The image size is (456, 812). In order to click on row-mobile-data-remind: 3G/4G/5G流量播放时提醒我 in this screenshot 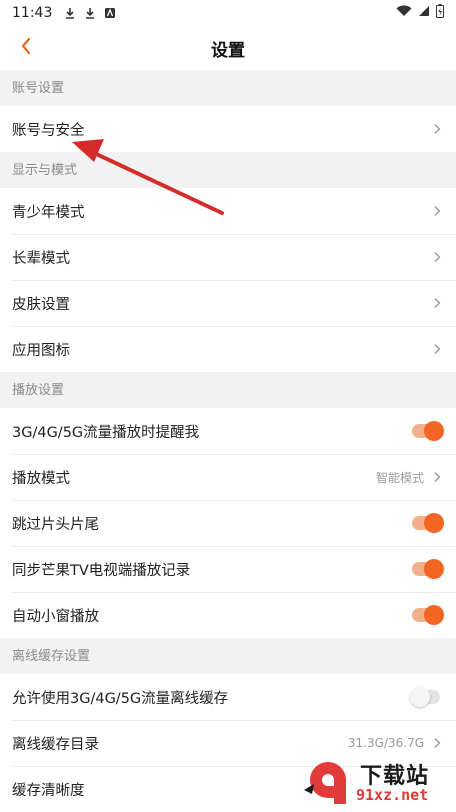, I will do `click(228, 431)`.